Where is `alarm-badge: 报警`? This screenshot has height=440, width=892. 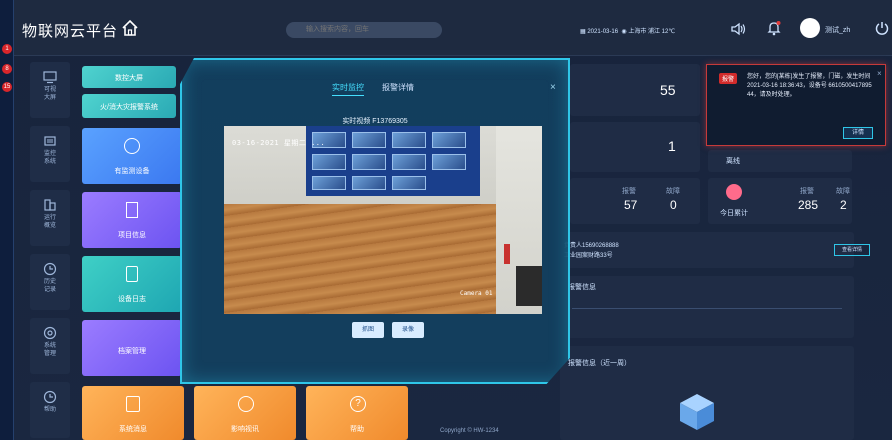
alarm-badge: 报警 is located at coordinates (728, 78).